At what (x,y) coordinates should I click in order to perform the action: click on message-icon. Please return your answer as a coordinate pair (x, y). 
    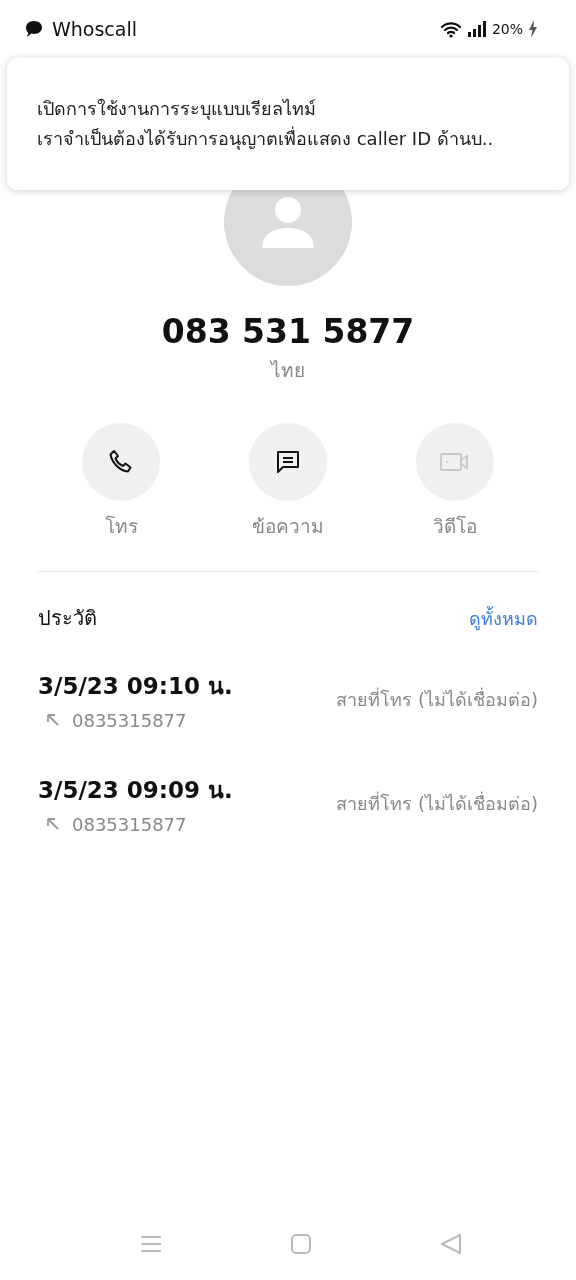
    Looking at the image, I should click on (288, 462).